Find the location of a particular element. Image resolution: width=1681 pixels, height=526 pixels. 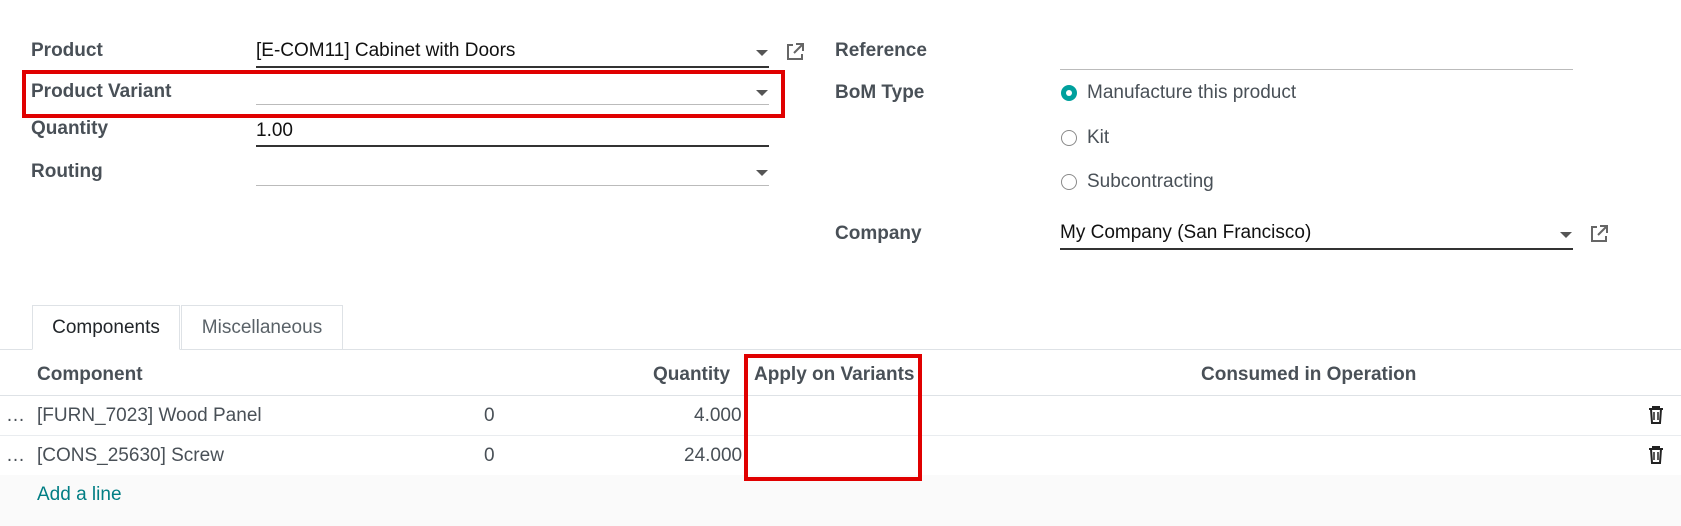

company-value: My Company (San Francisco) is located at coordinates (1185, 233).